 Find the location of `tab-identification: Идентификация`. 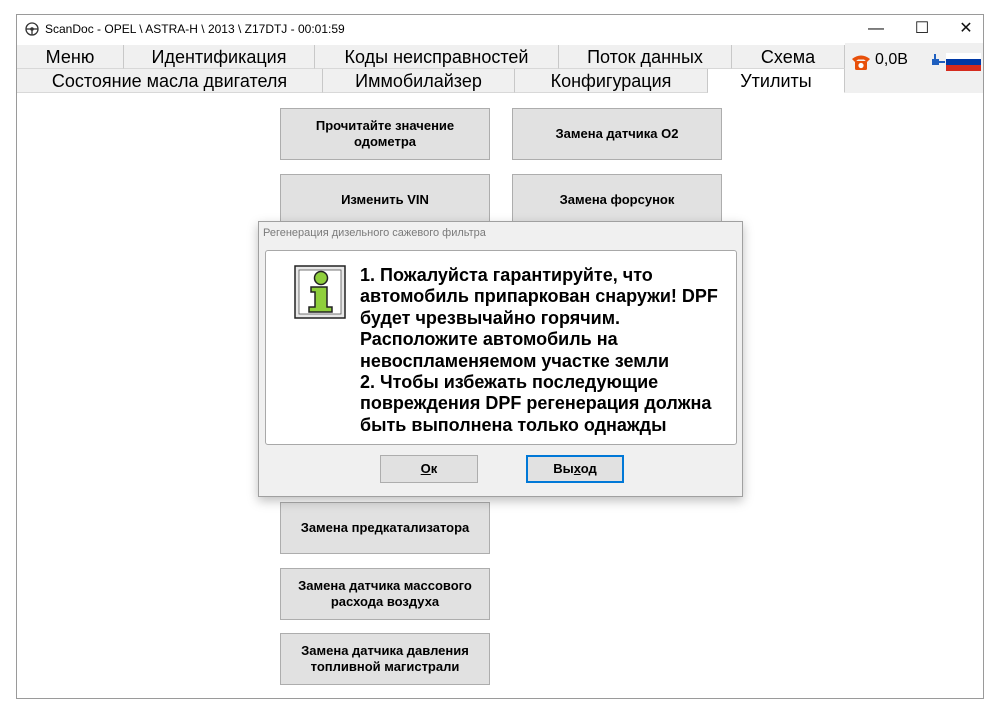

tab-identification: Идентификация is located at coordinates (219, 57).